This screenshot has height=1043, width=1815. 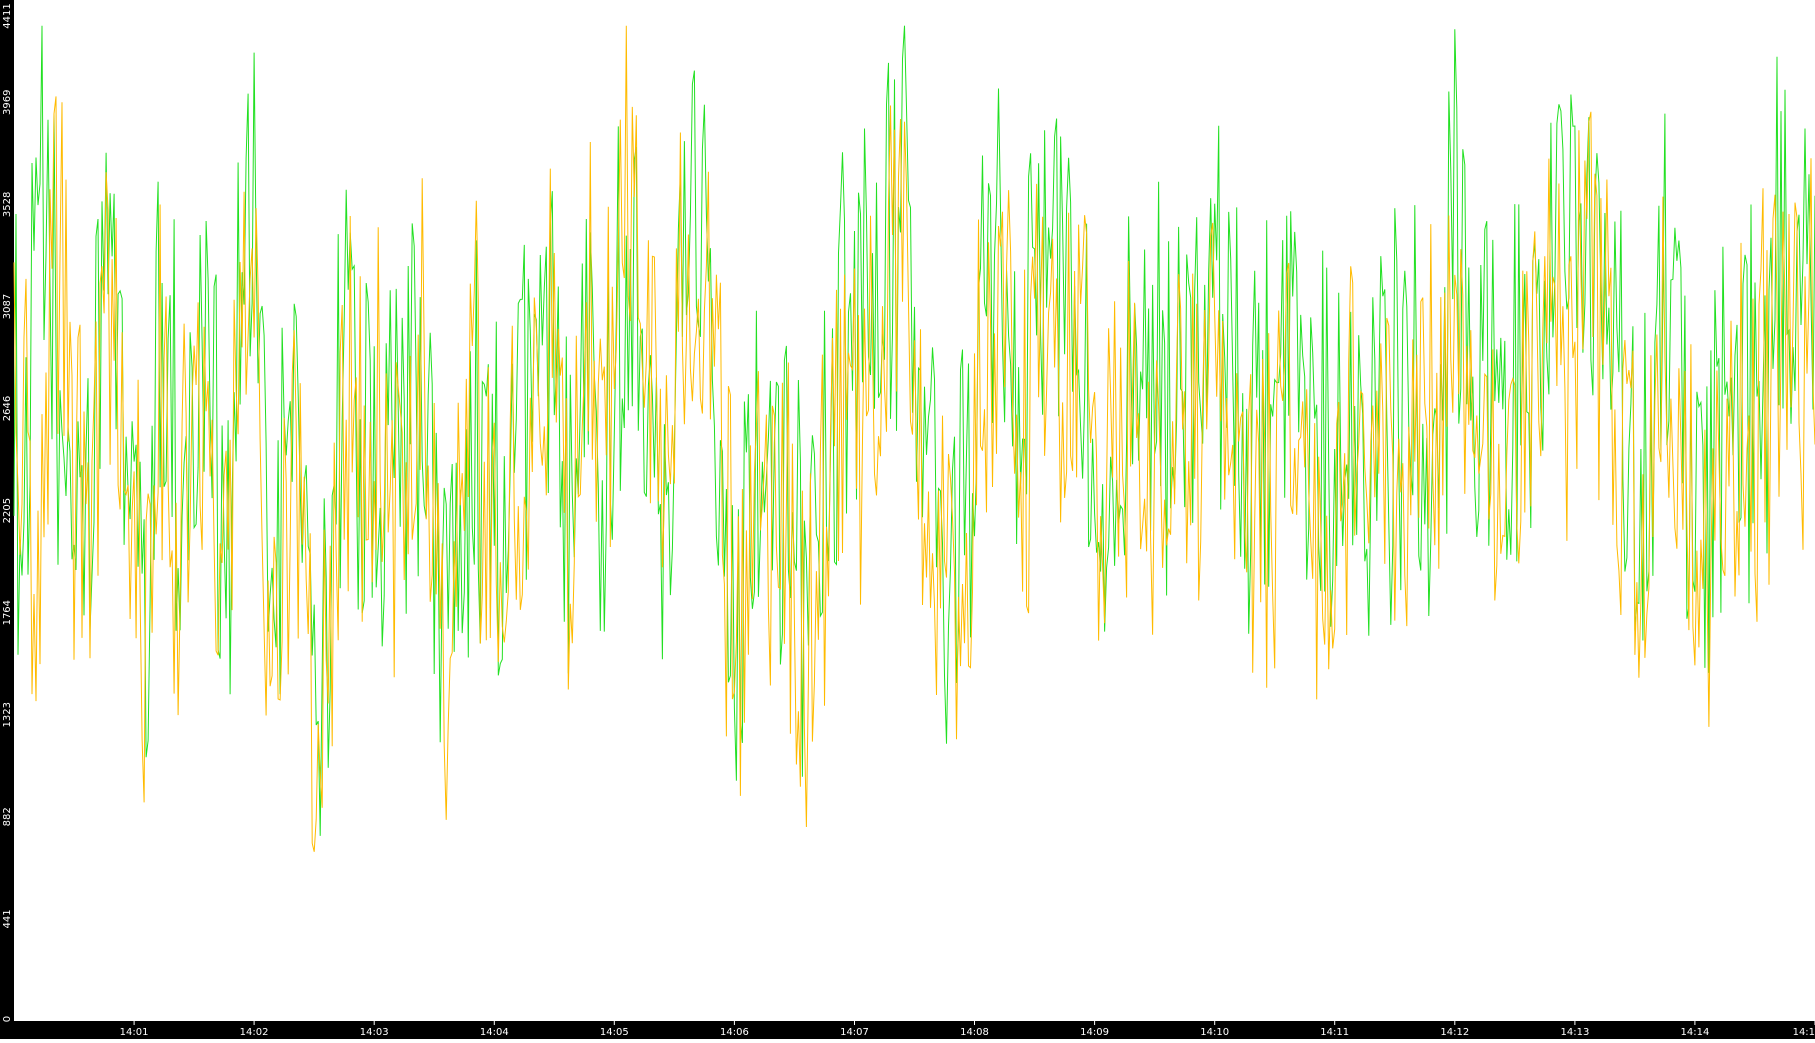 I want to click on x-tick-label: 14:04, so click(x=494, y=1032).